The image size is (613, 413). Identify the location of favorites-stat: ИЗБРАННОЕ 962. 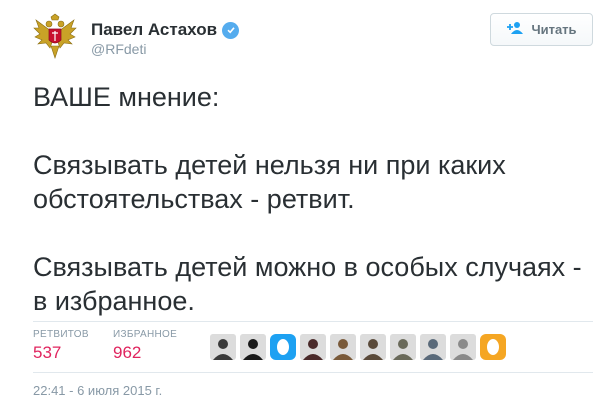
(145, 346).